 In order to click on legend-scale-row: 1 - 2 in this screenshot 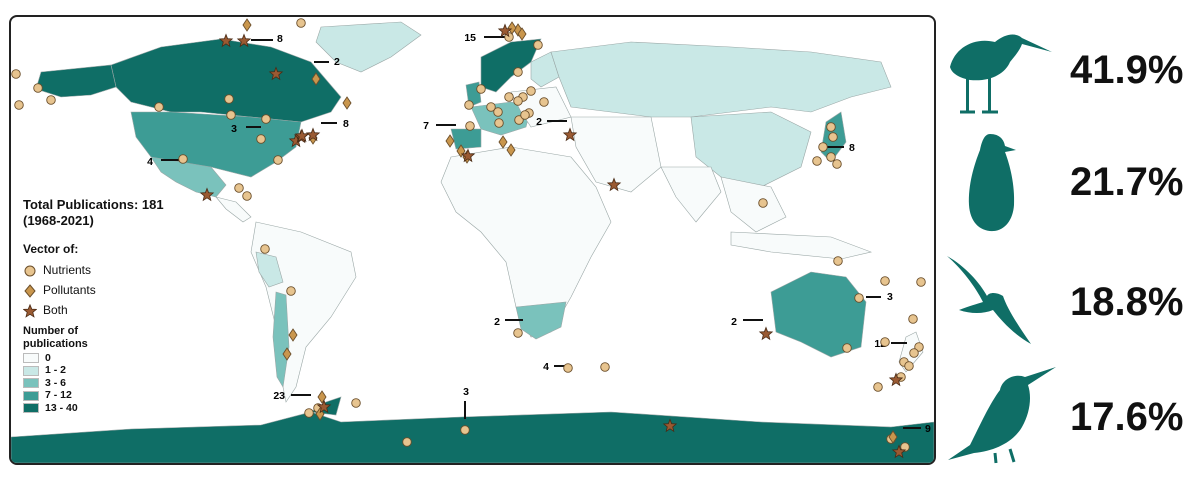, I will do `click(93, 371)`.